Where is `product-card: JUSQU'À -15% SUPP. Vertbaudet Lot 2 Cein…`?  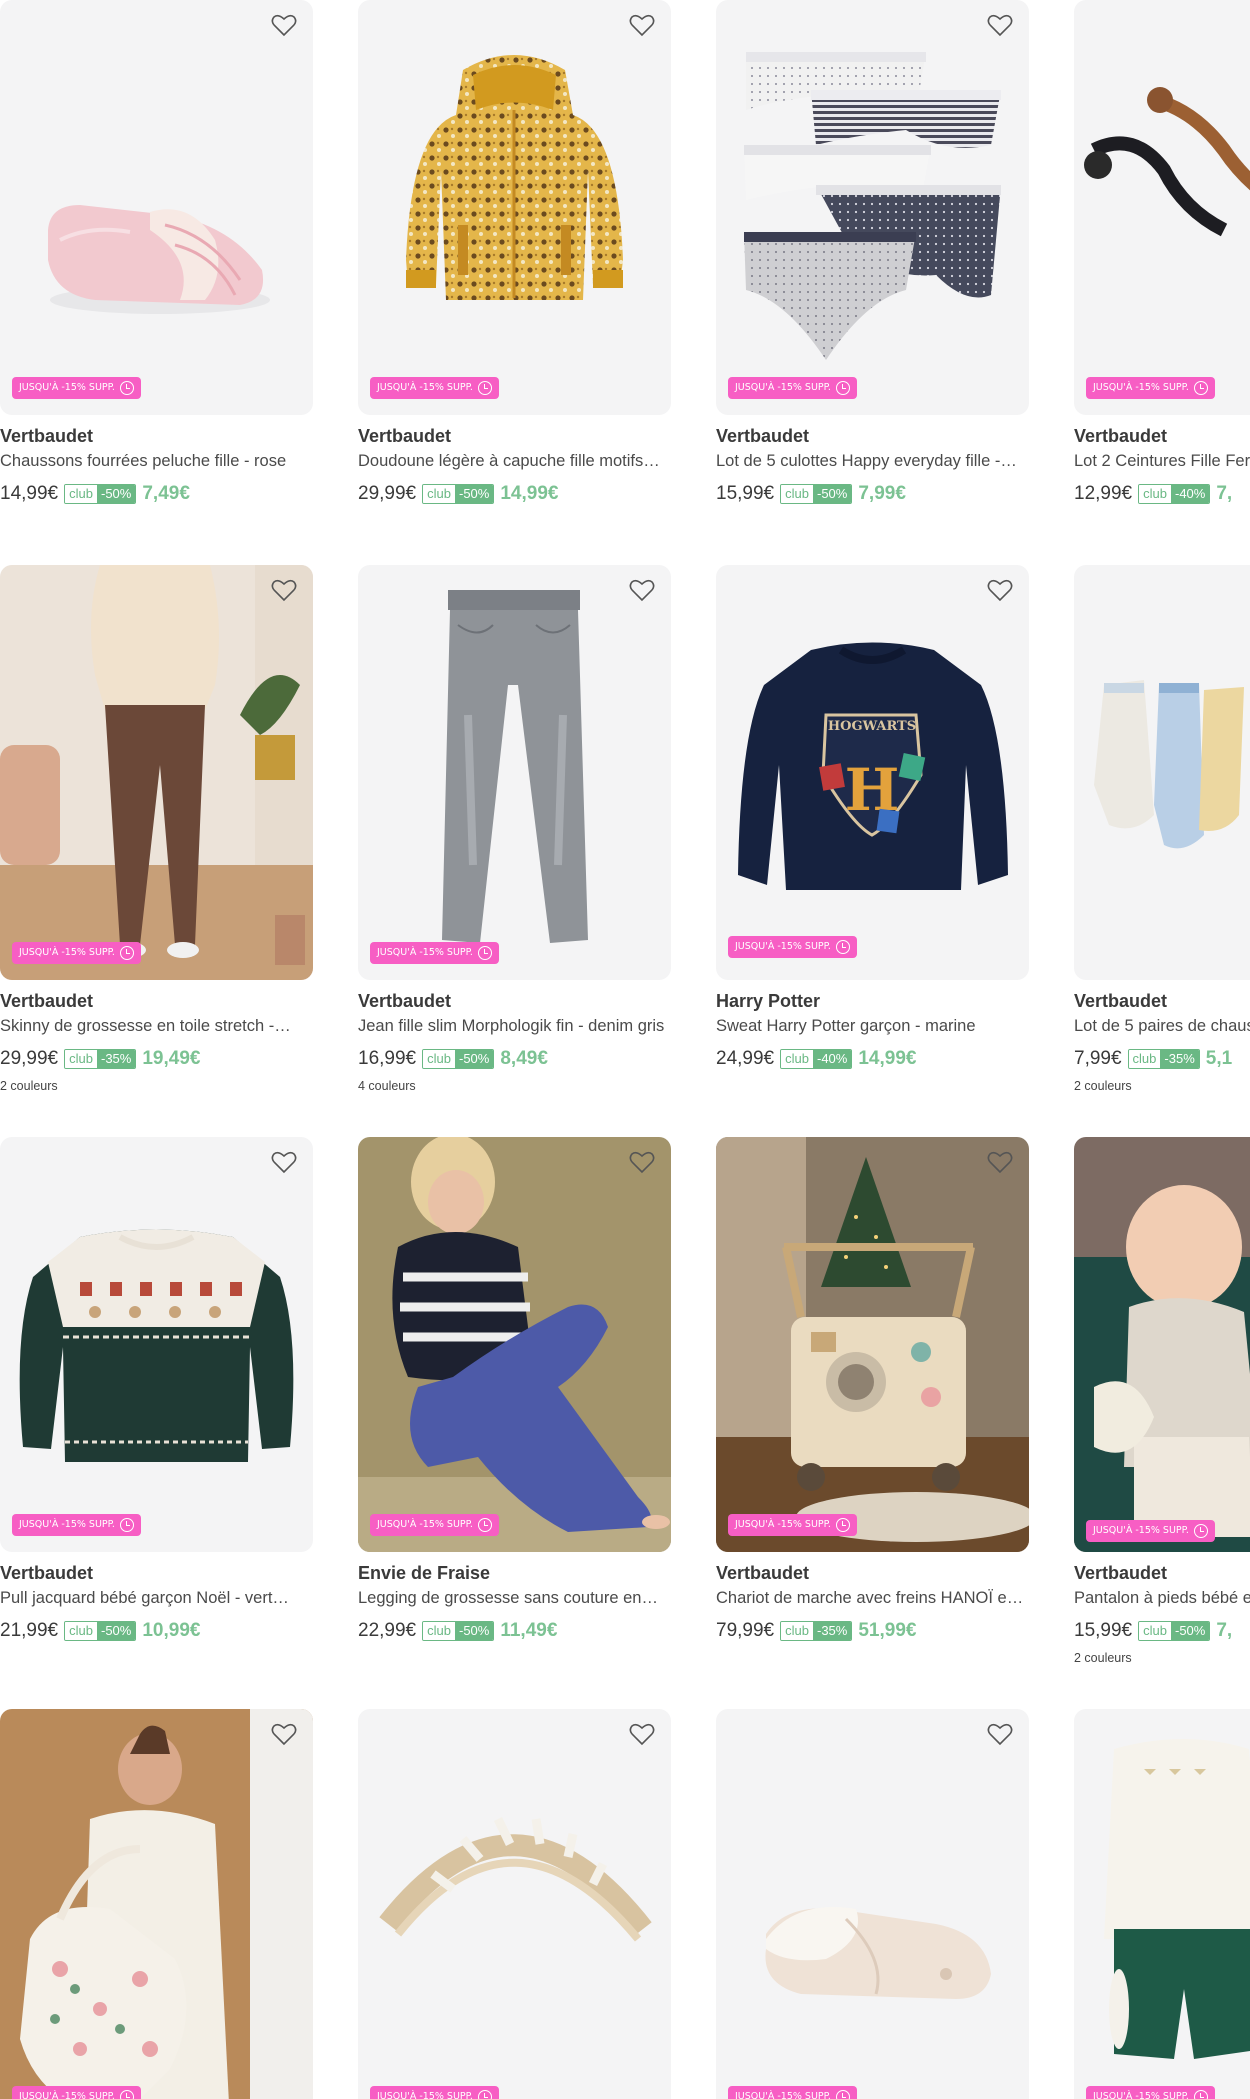 product-card: JUSQU'À -15% SUPP. Vertbaudet Lot 2 Cein… is located at coordinates (1162, 252).